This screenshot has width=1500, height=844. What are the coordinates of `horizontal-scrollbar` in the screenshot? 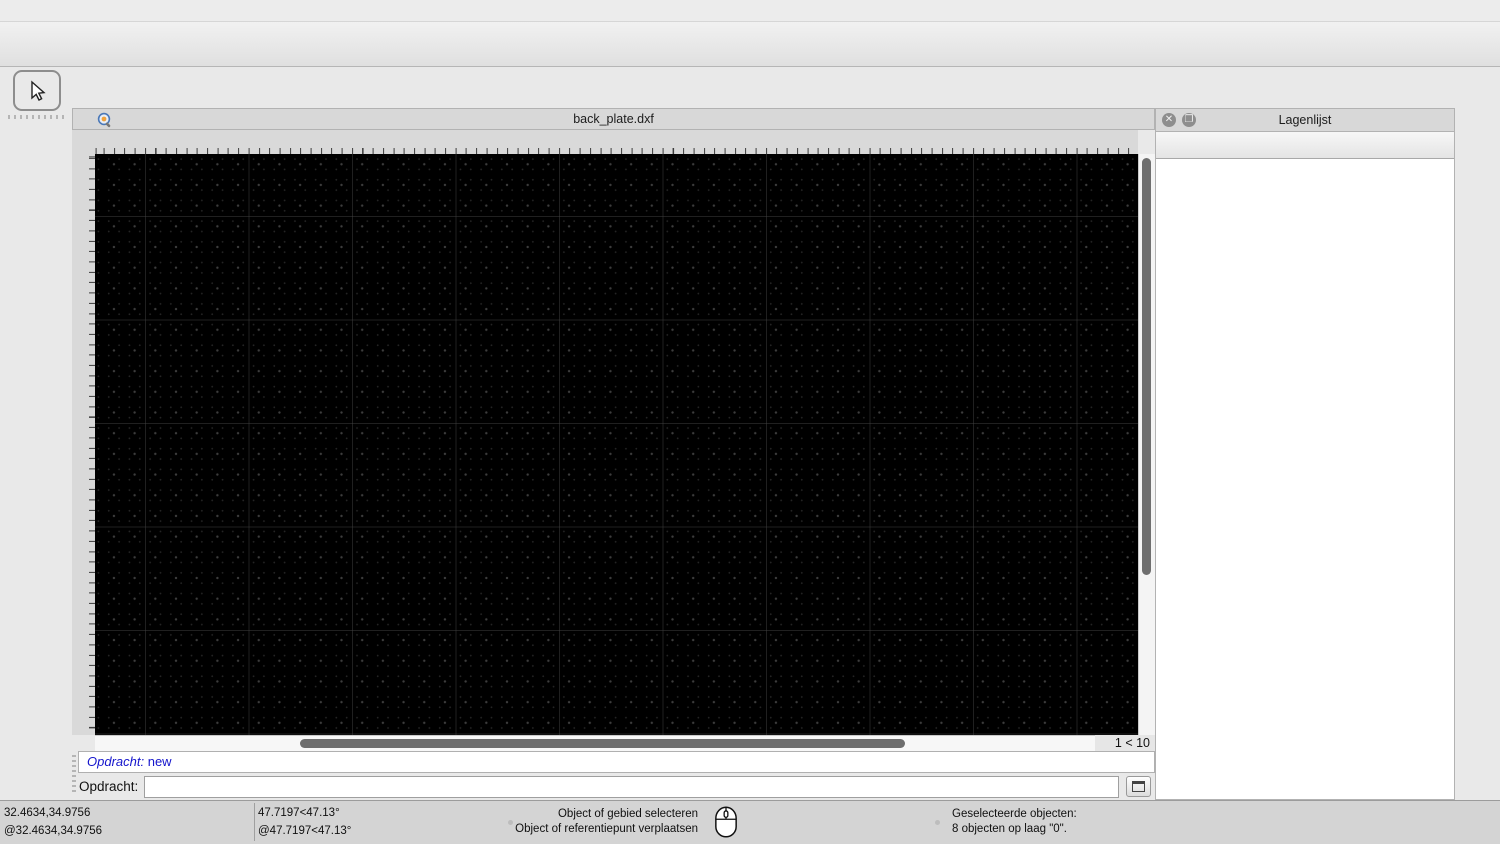 It's located at (595, 743).